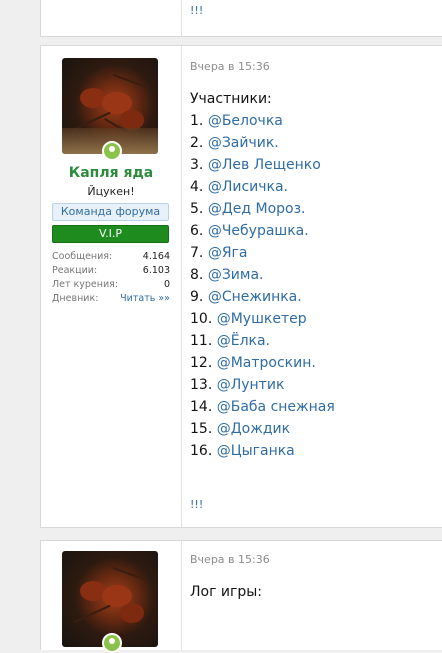  Describe the element at coordinates (262, 319) in the screenshot. I see `user-mention-link: @Мушкетер` at that location.